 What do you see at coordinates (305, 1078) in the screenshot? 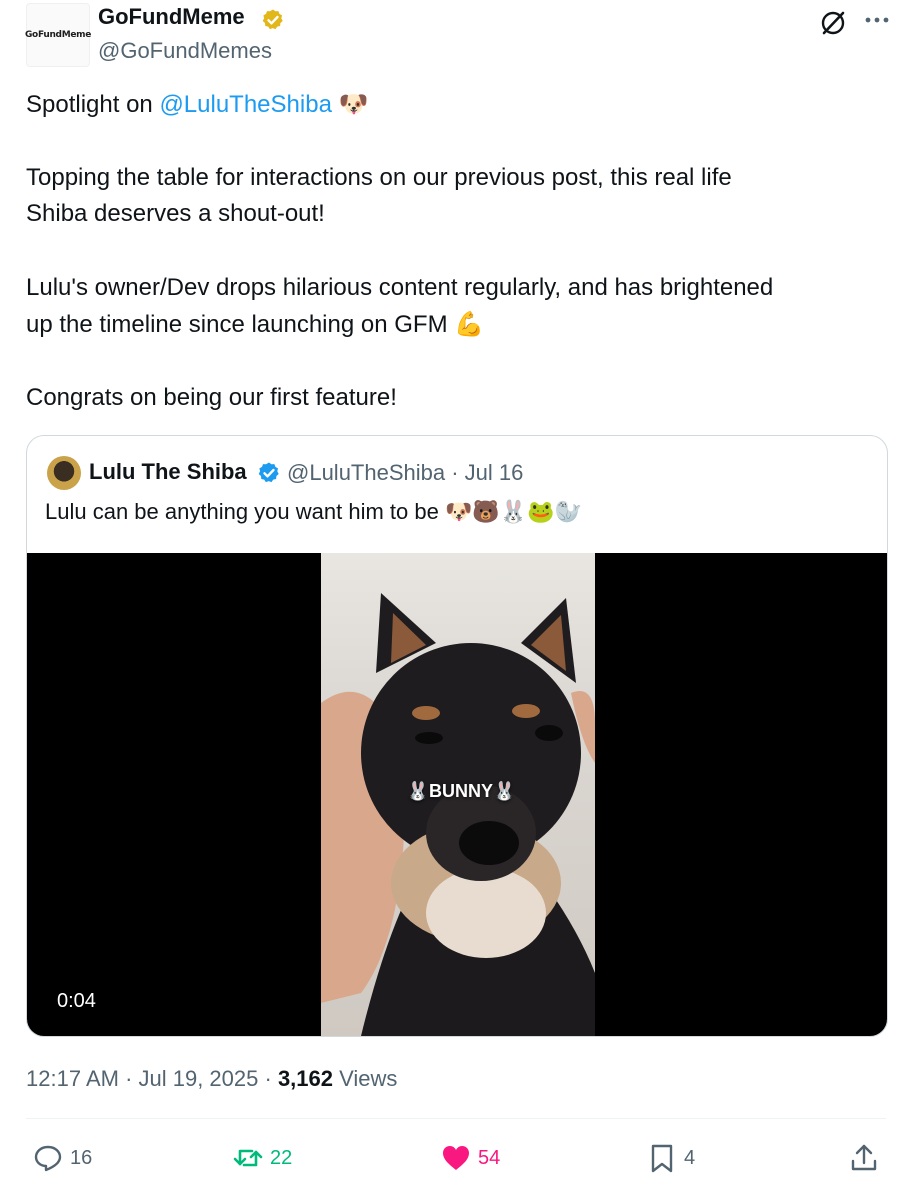
I see `views-count: 3,162` at bounding box center [305, 1078].